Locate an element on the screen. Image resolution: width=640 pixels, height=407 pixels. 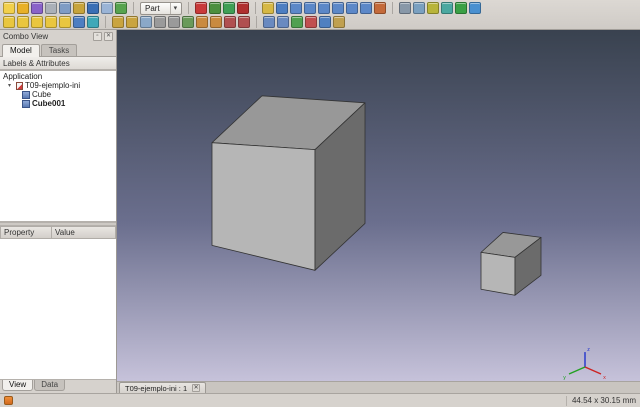
part-loft-icon is located at coordinates (202, 22).